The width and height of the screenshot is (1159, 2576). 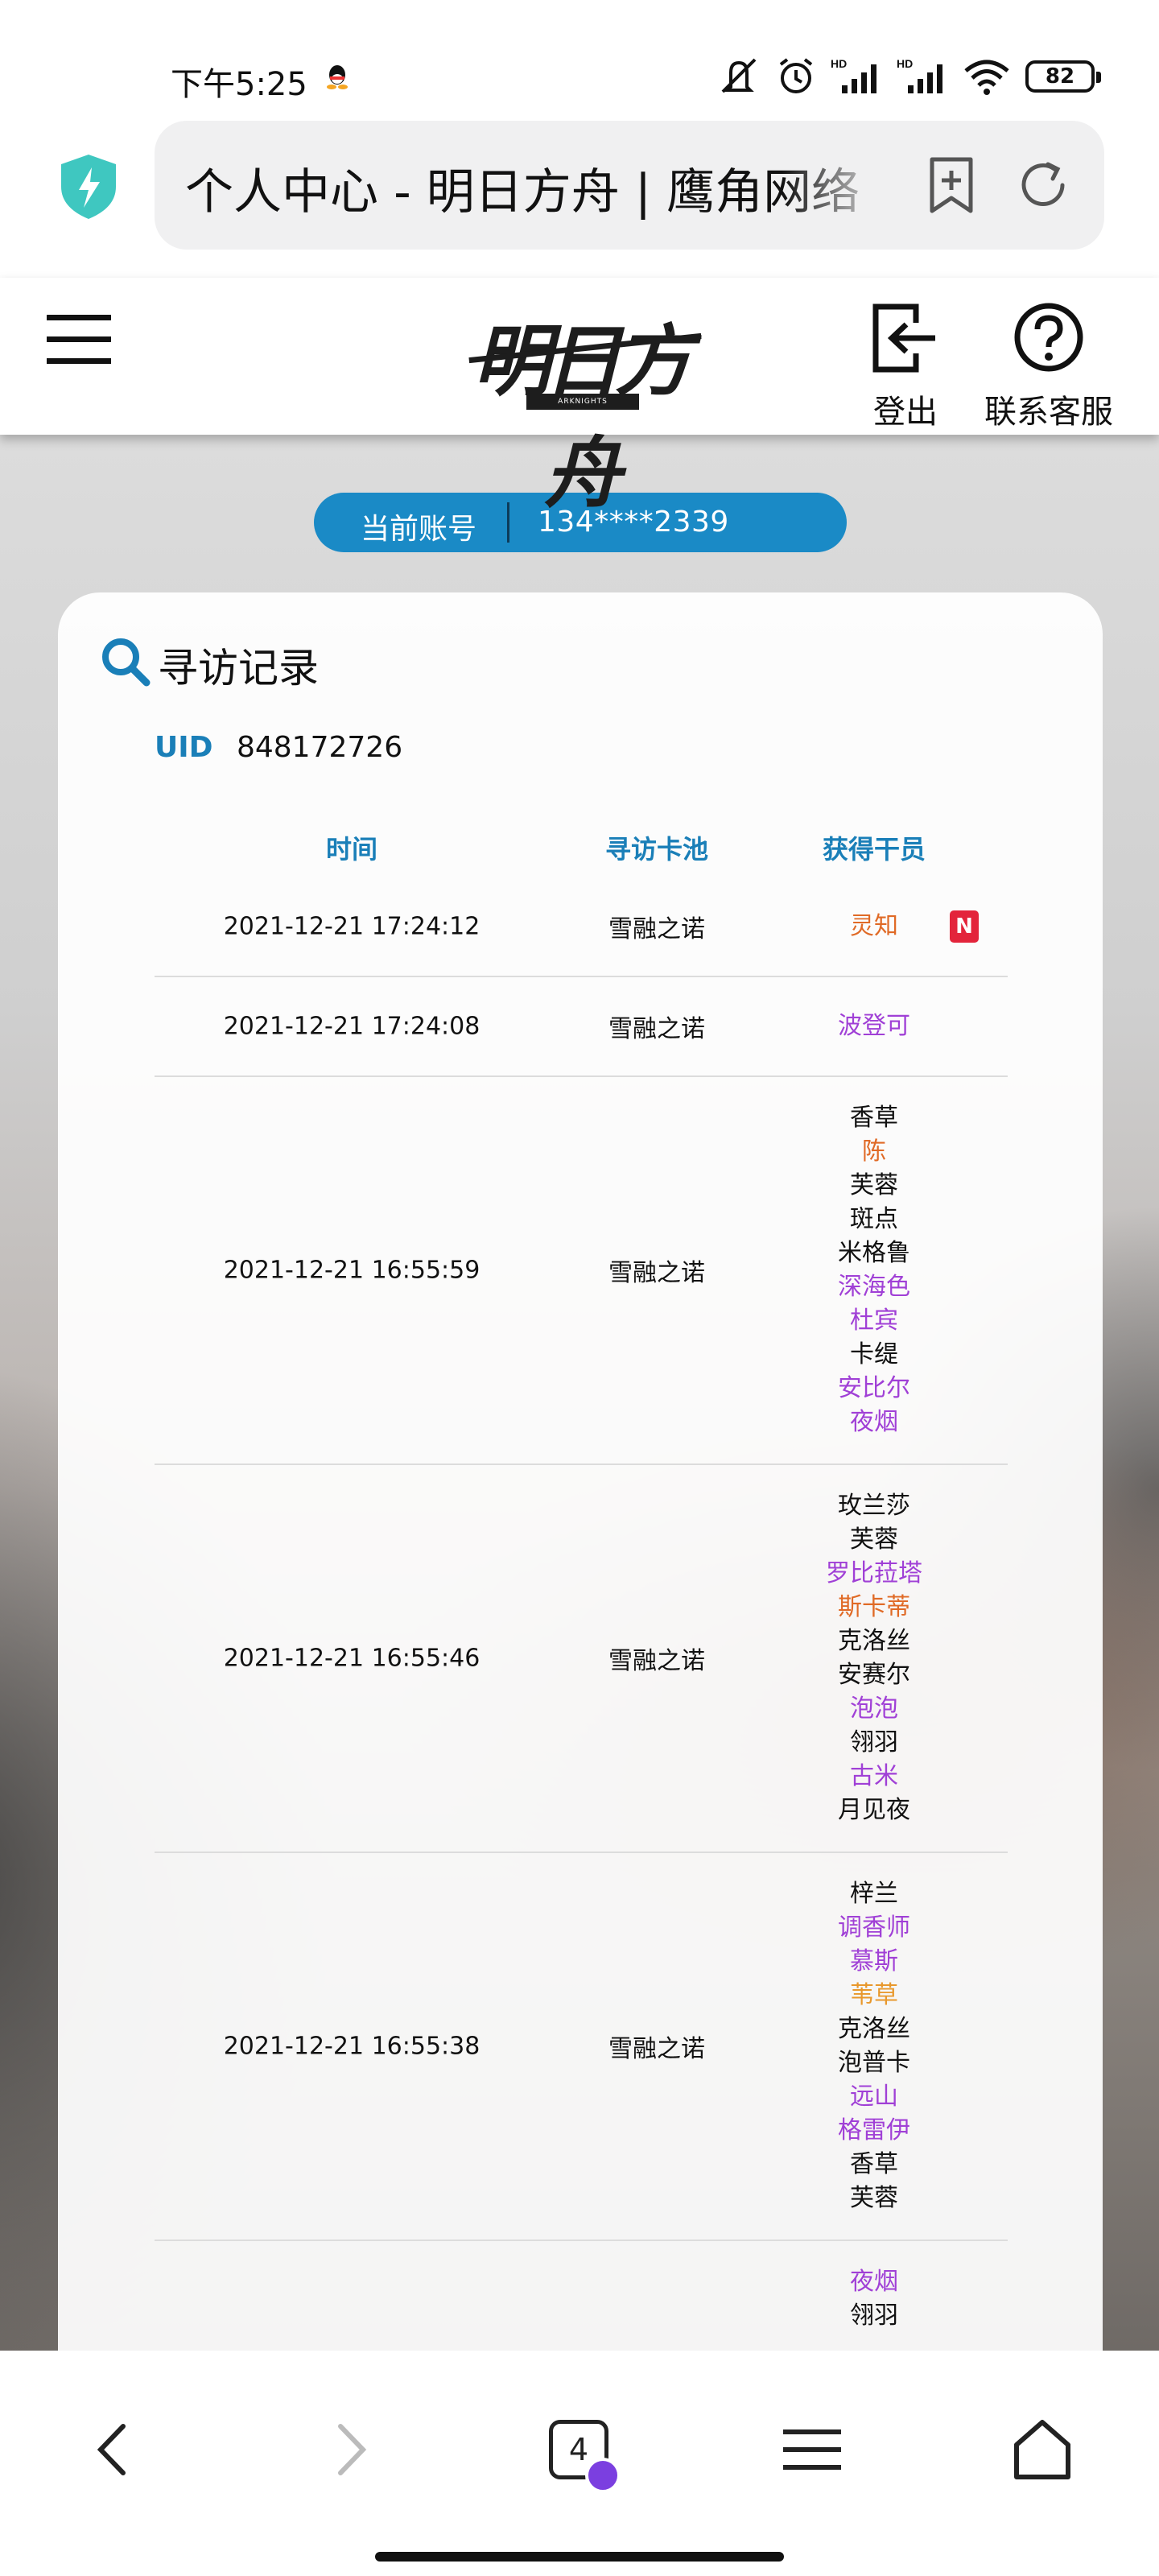 What do you see at coordinates (350, 2449) in the screenshot?
I see `forward-button` at bounding box center [350, 2449].